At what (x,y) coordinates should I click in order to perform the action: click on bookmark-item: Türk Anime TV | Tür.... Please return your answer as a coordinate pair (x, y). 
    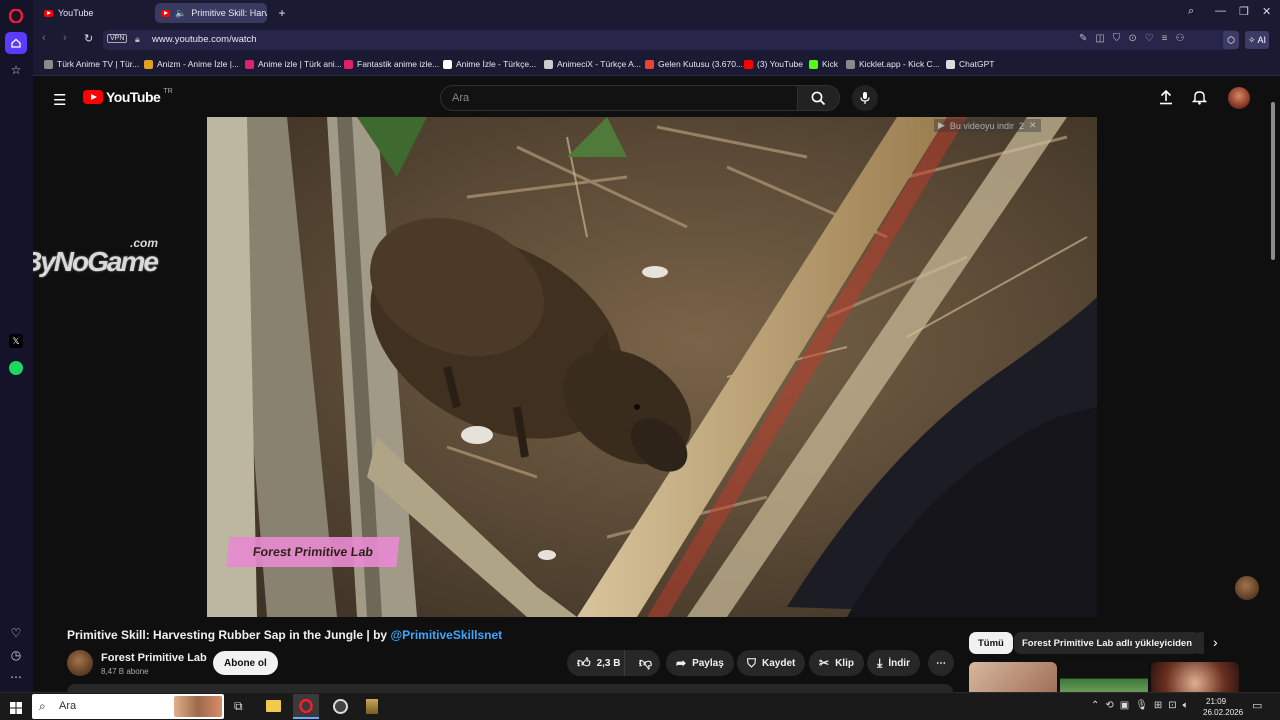
    Looking at the image, I should click on (91, 64).